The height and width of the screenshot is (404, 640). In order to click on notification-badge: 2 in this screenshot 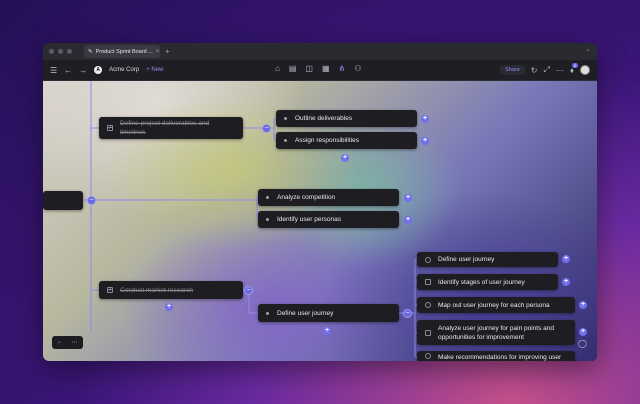, I will do `click(574, 65)`.